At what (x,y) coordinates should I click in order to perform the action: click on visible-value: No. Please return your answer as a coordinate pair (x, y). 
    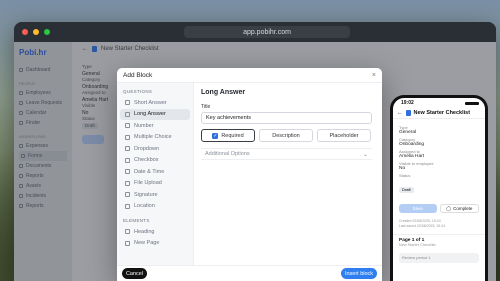
    Looking at the image, I should click on (402, 168).